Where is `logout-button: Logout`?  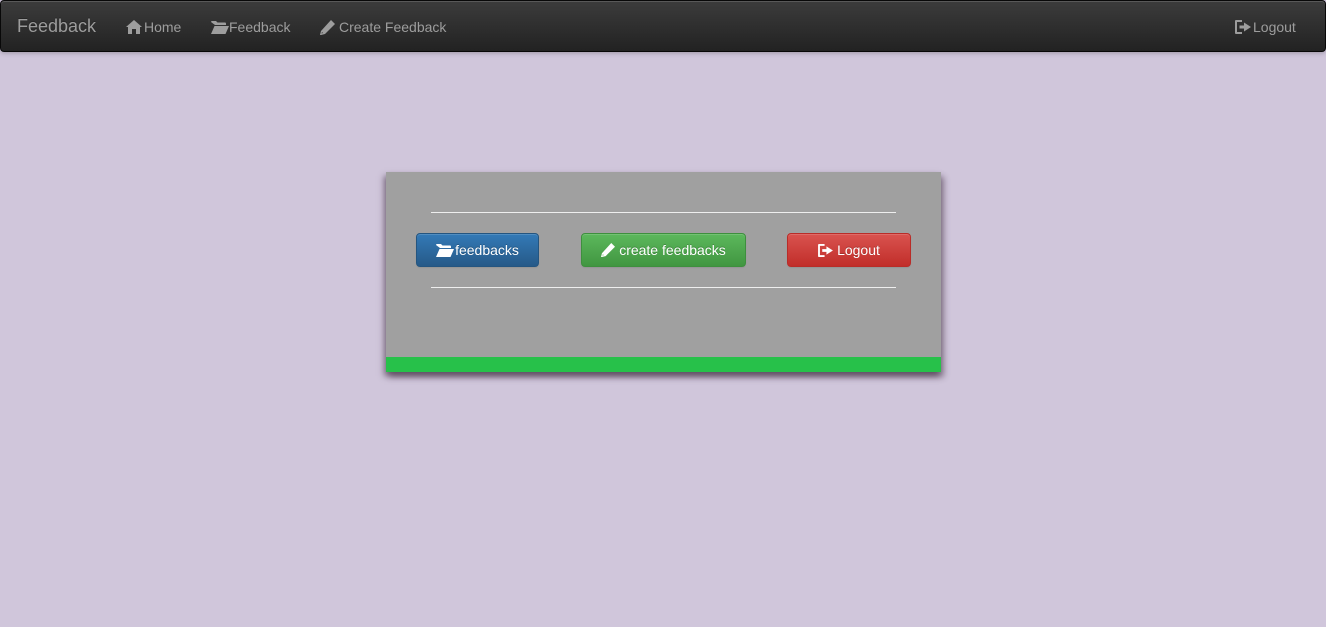
logout-button: Logout is located at coordinates (849, 250).